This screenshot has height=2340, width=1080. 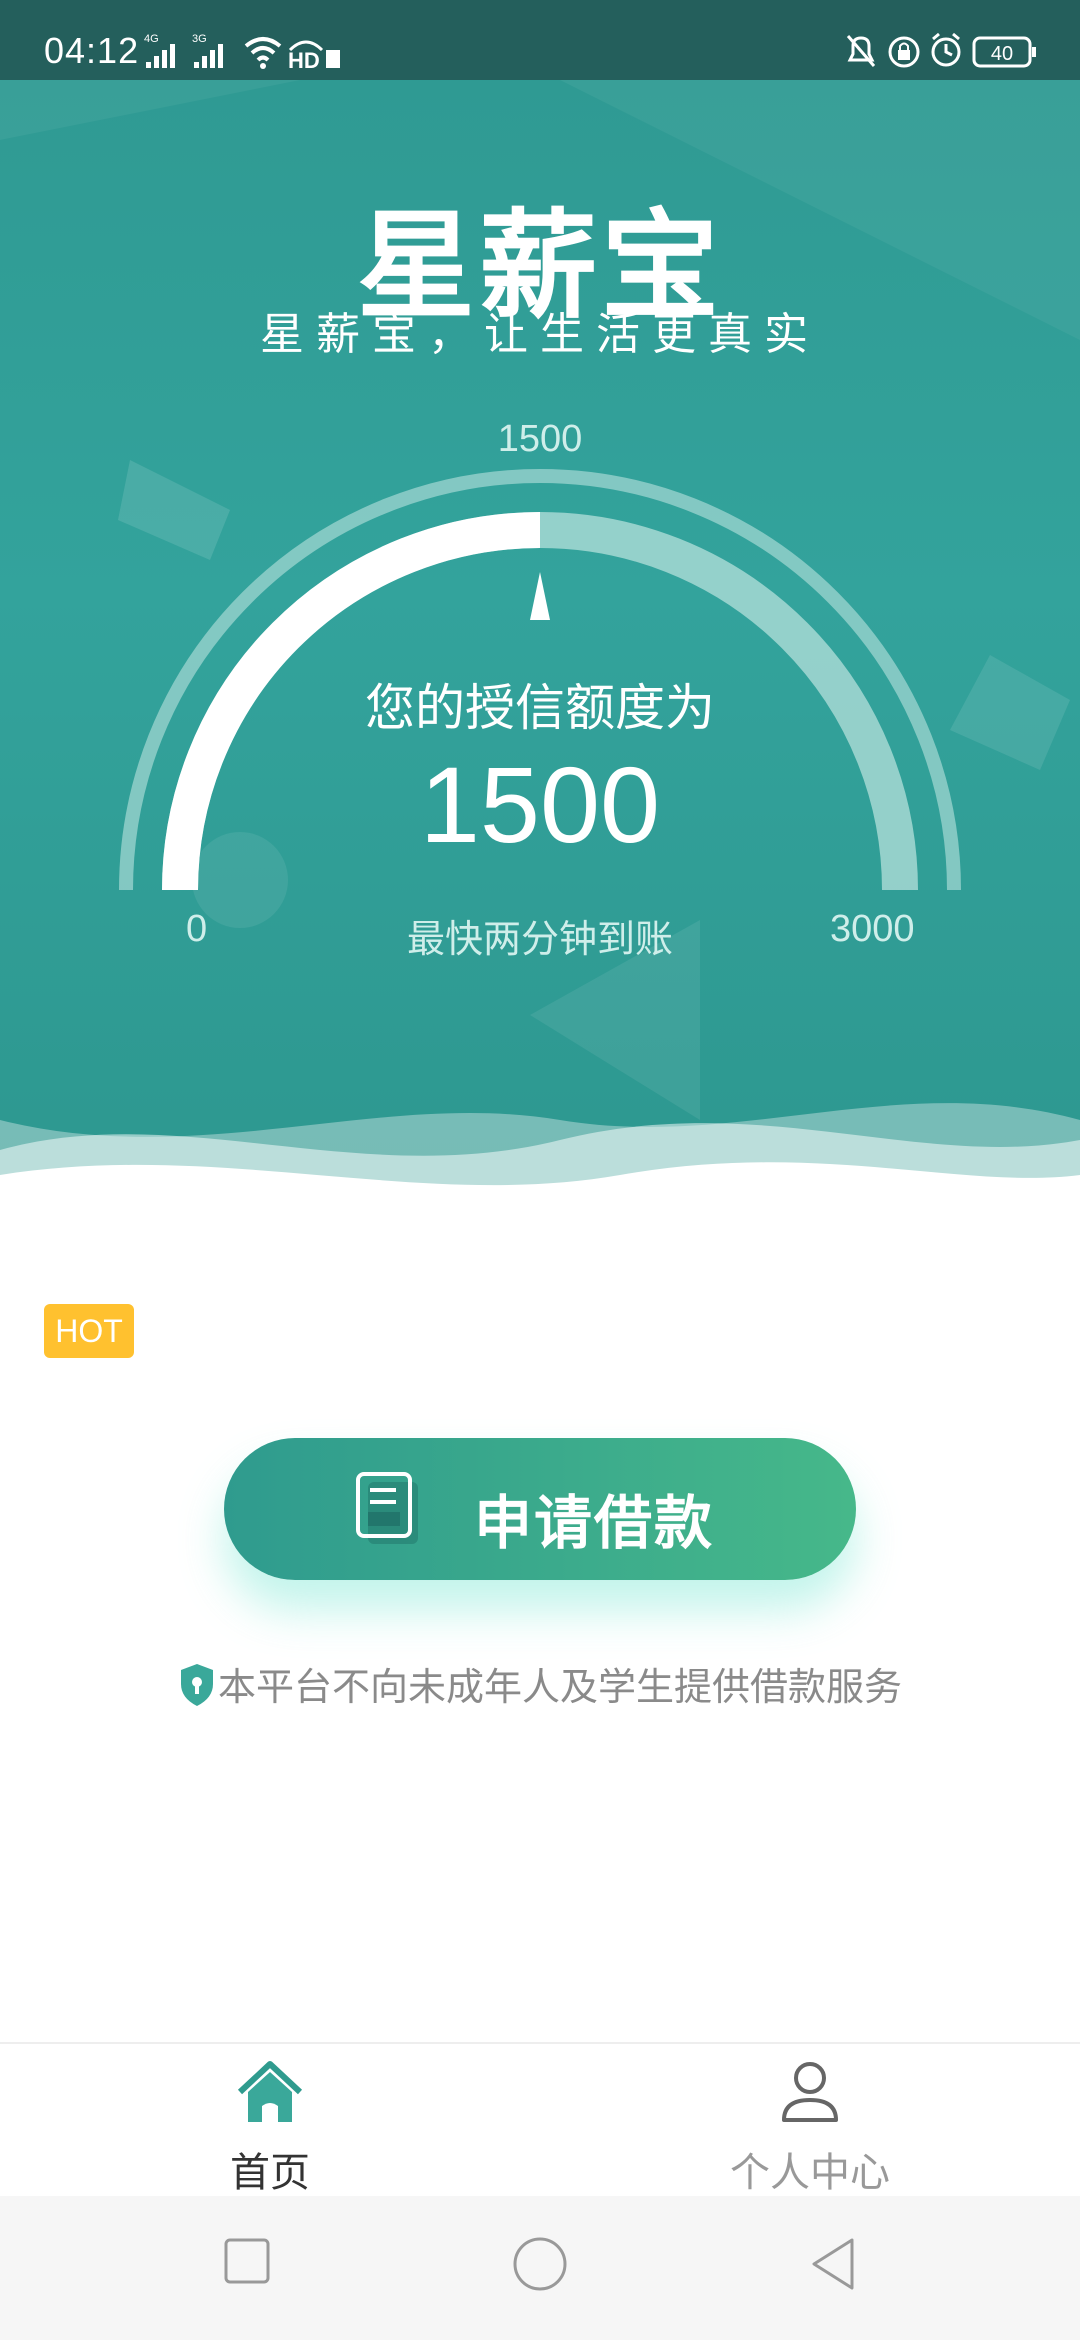 I want to click on battery-level: 40, so click(x=1002, y=54).